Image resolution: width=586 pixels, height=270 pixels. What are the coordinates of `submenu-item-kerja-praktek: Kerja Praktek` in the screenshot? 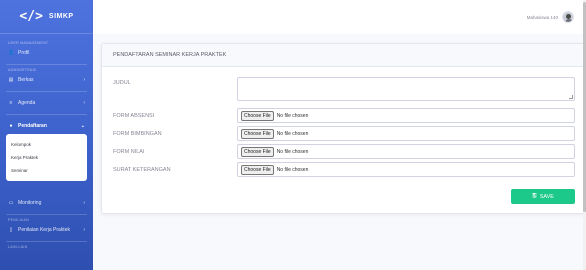 It's located at (46, 157).